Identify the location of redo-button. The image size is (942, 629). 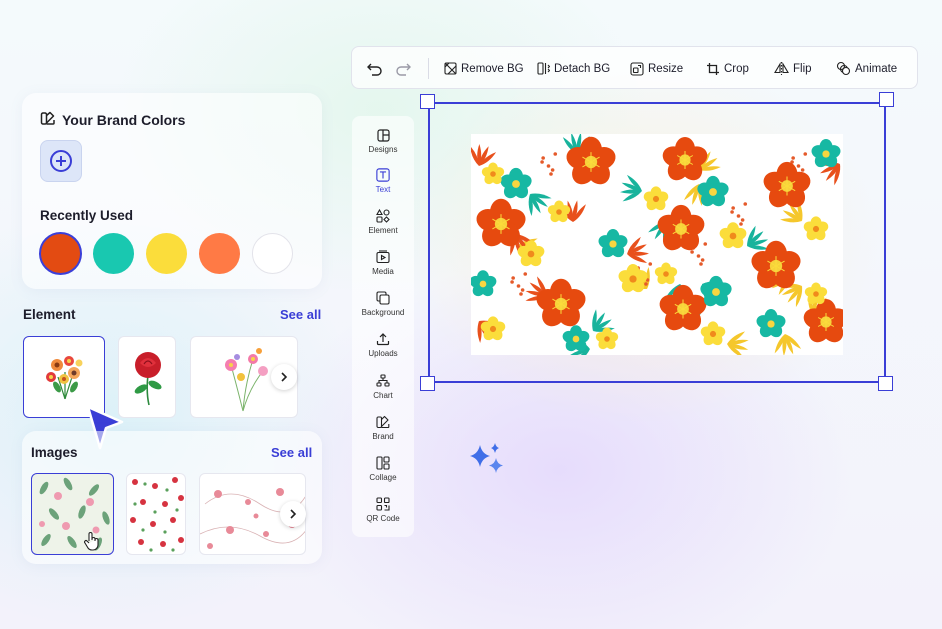
(403, 68).